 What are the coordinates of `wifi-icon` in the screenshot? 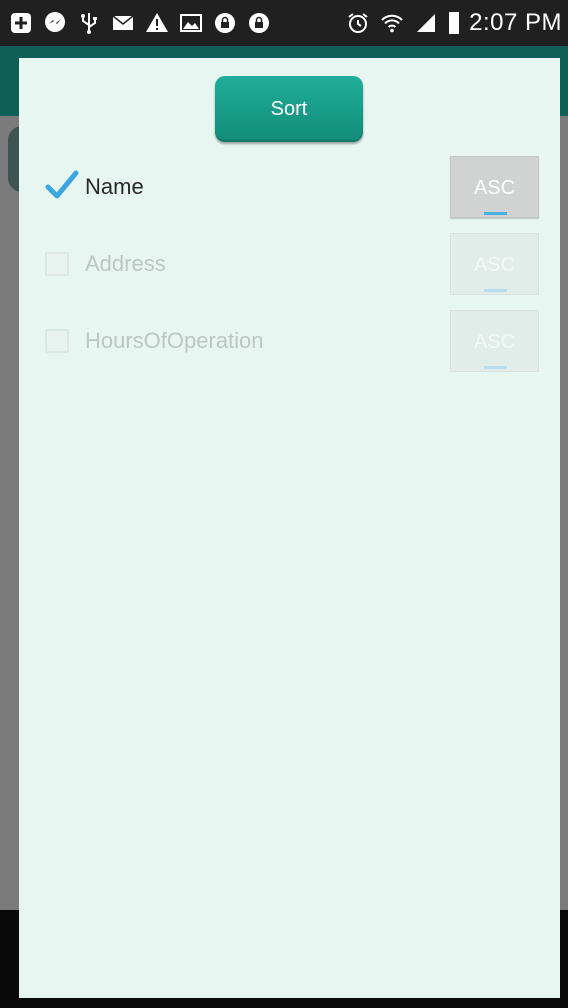 It's located at (391, 23).